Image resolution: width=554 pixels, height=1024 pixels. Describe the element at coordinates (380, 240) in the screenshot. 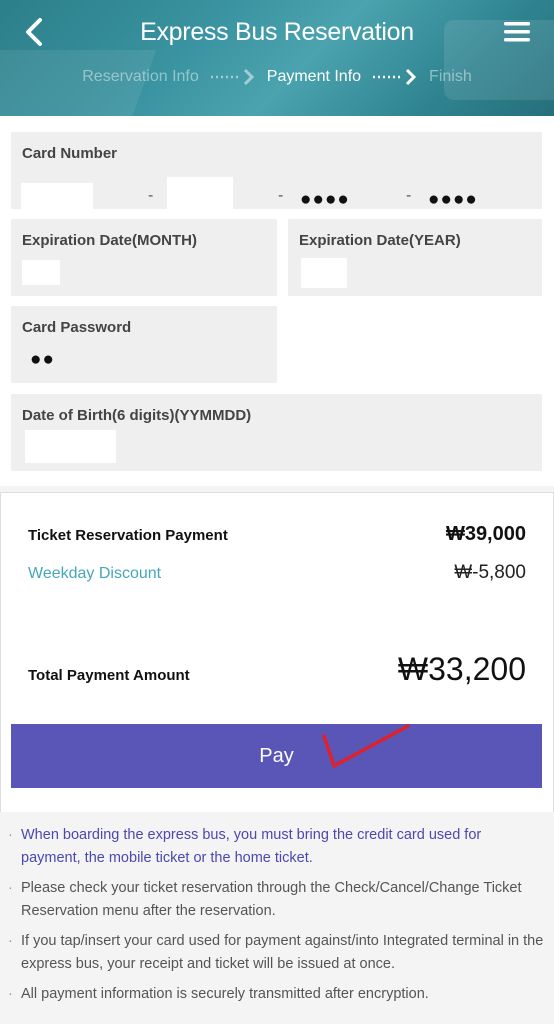

I see `expiry-year-label: Expiration Date(YEAR)` at that location.